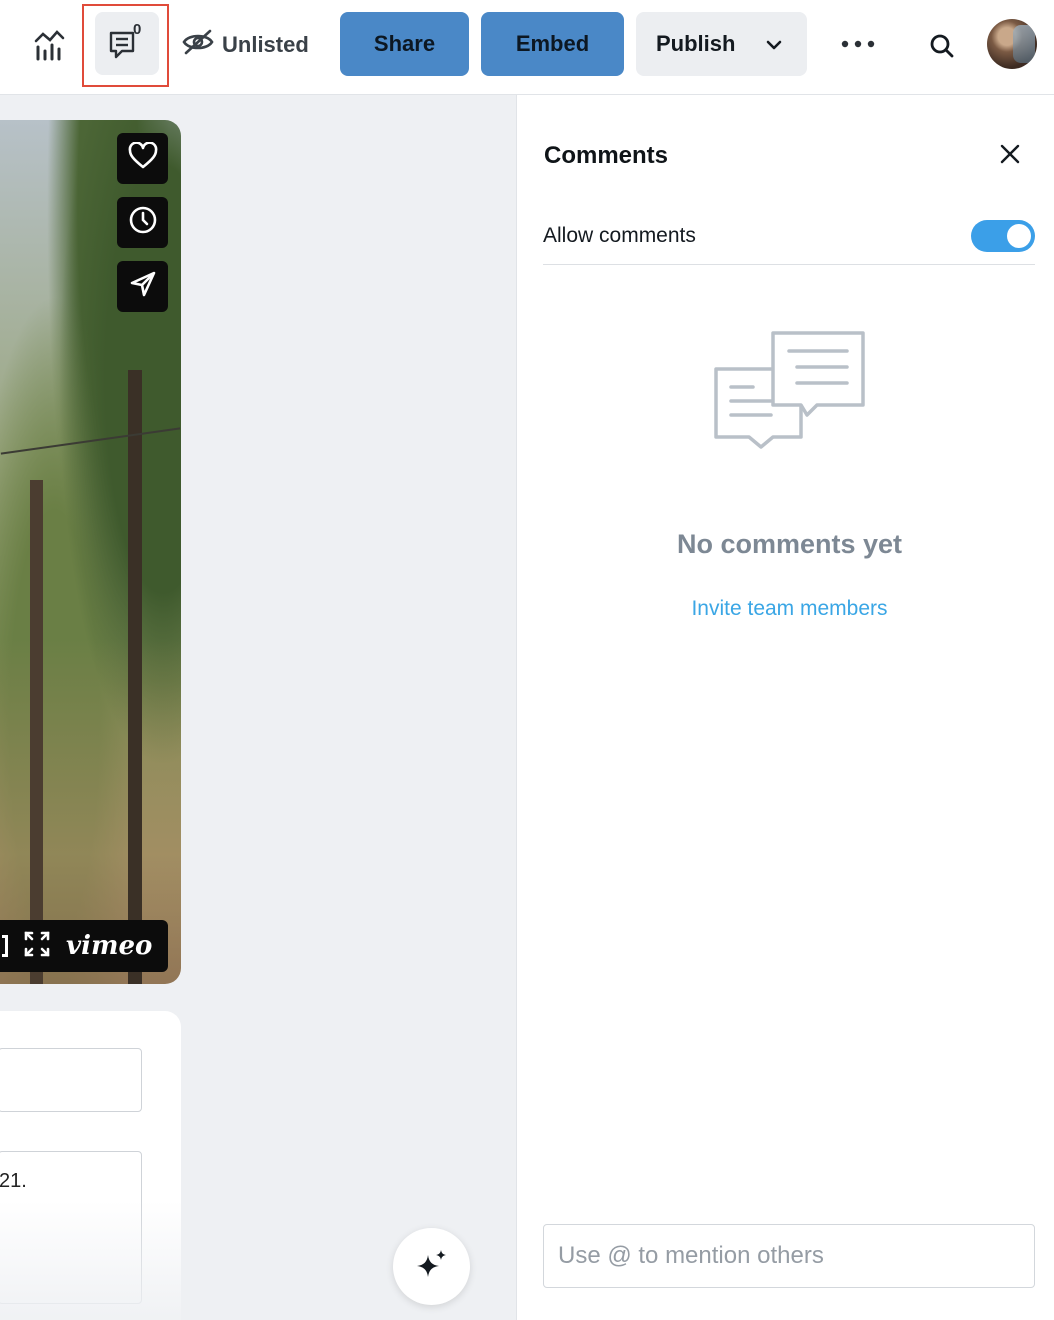 This screenshot has width=1054, height=1320. I want to click on eye-off-icon, so click(198, 45).